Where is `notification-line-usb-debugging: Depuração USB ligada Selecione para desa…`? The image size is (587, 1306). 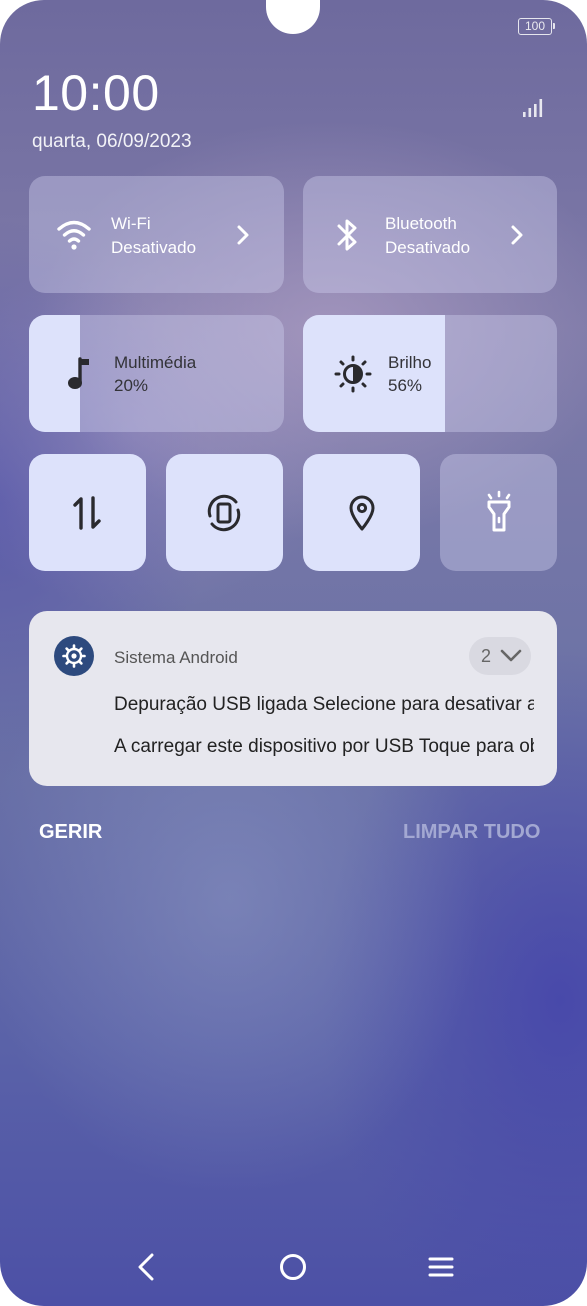 notification-line-usb-debugging: Depuração USB ligada Selecione para desa… is located at coordinates (324, 705).